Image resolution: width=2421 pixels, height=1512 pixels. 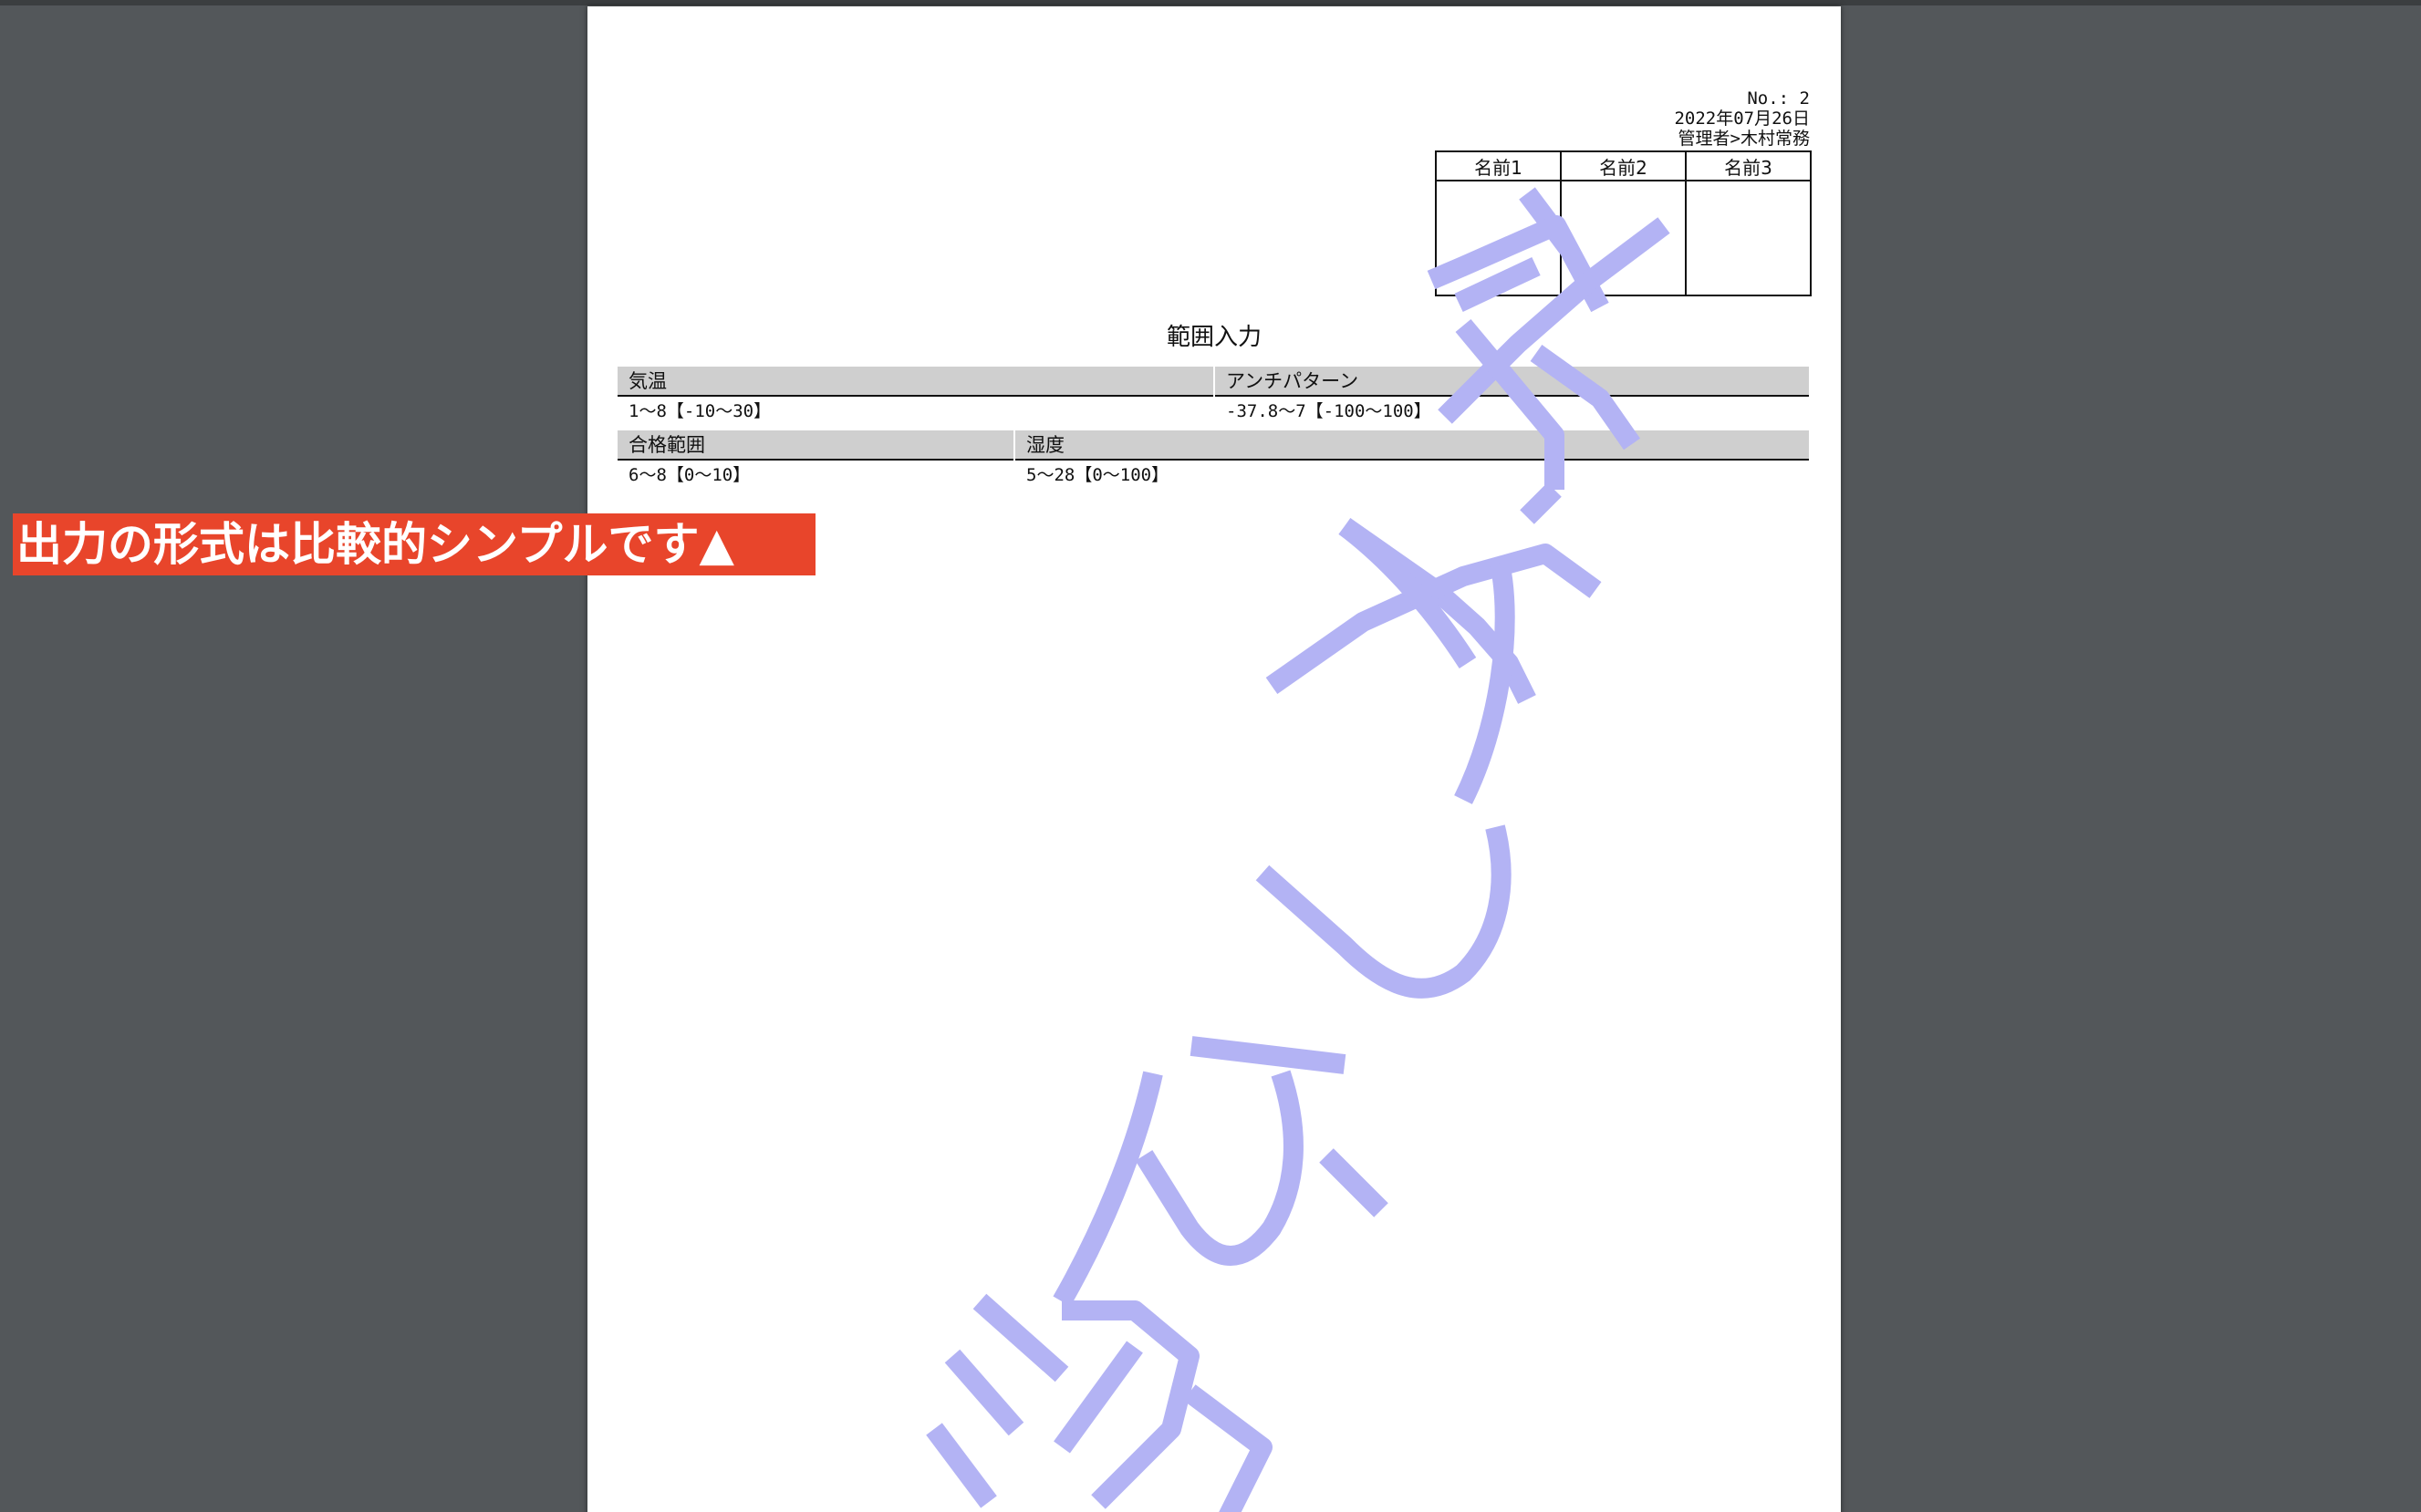 I want to click on document-header-info: No.: 2 2022年07月26日 管理者>木村常務, so click(x=1742, y=118).